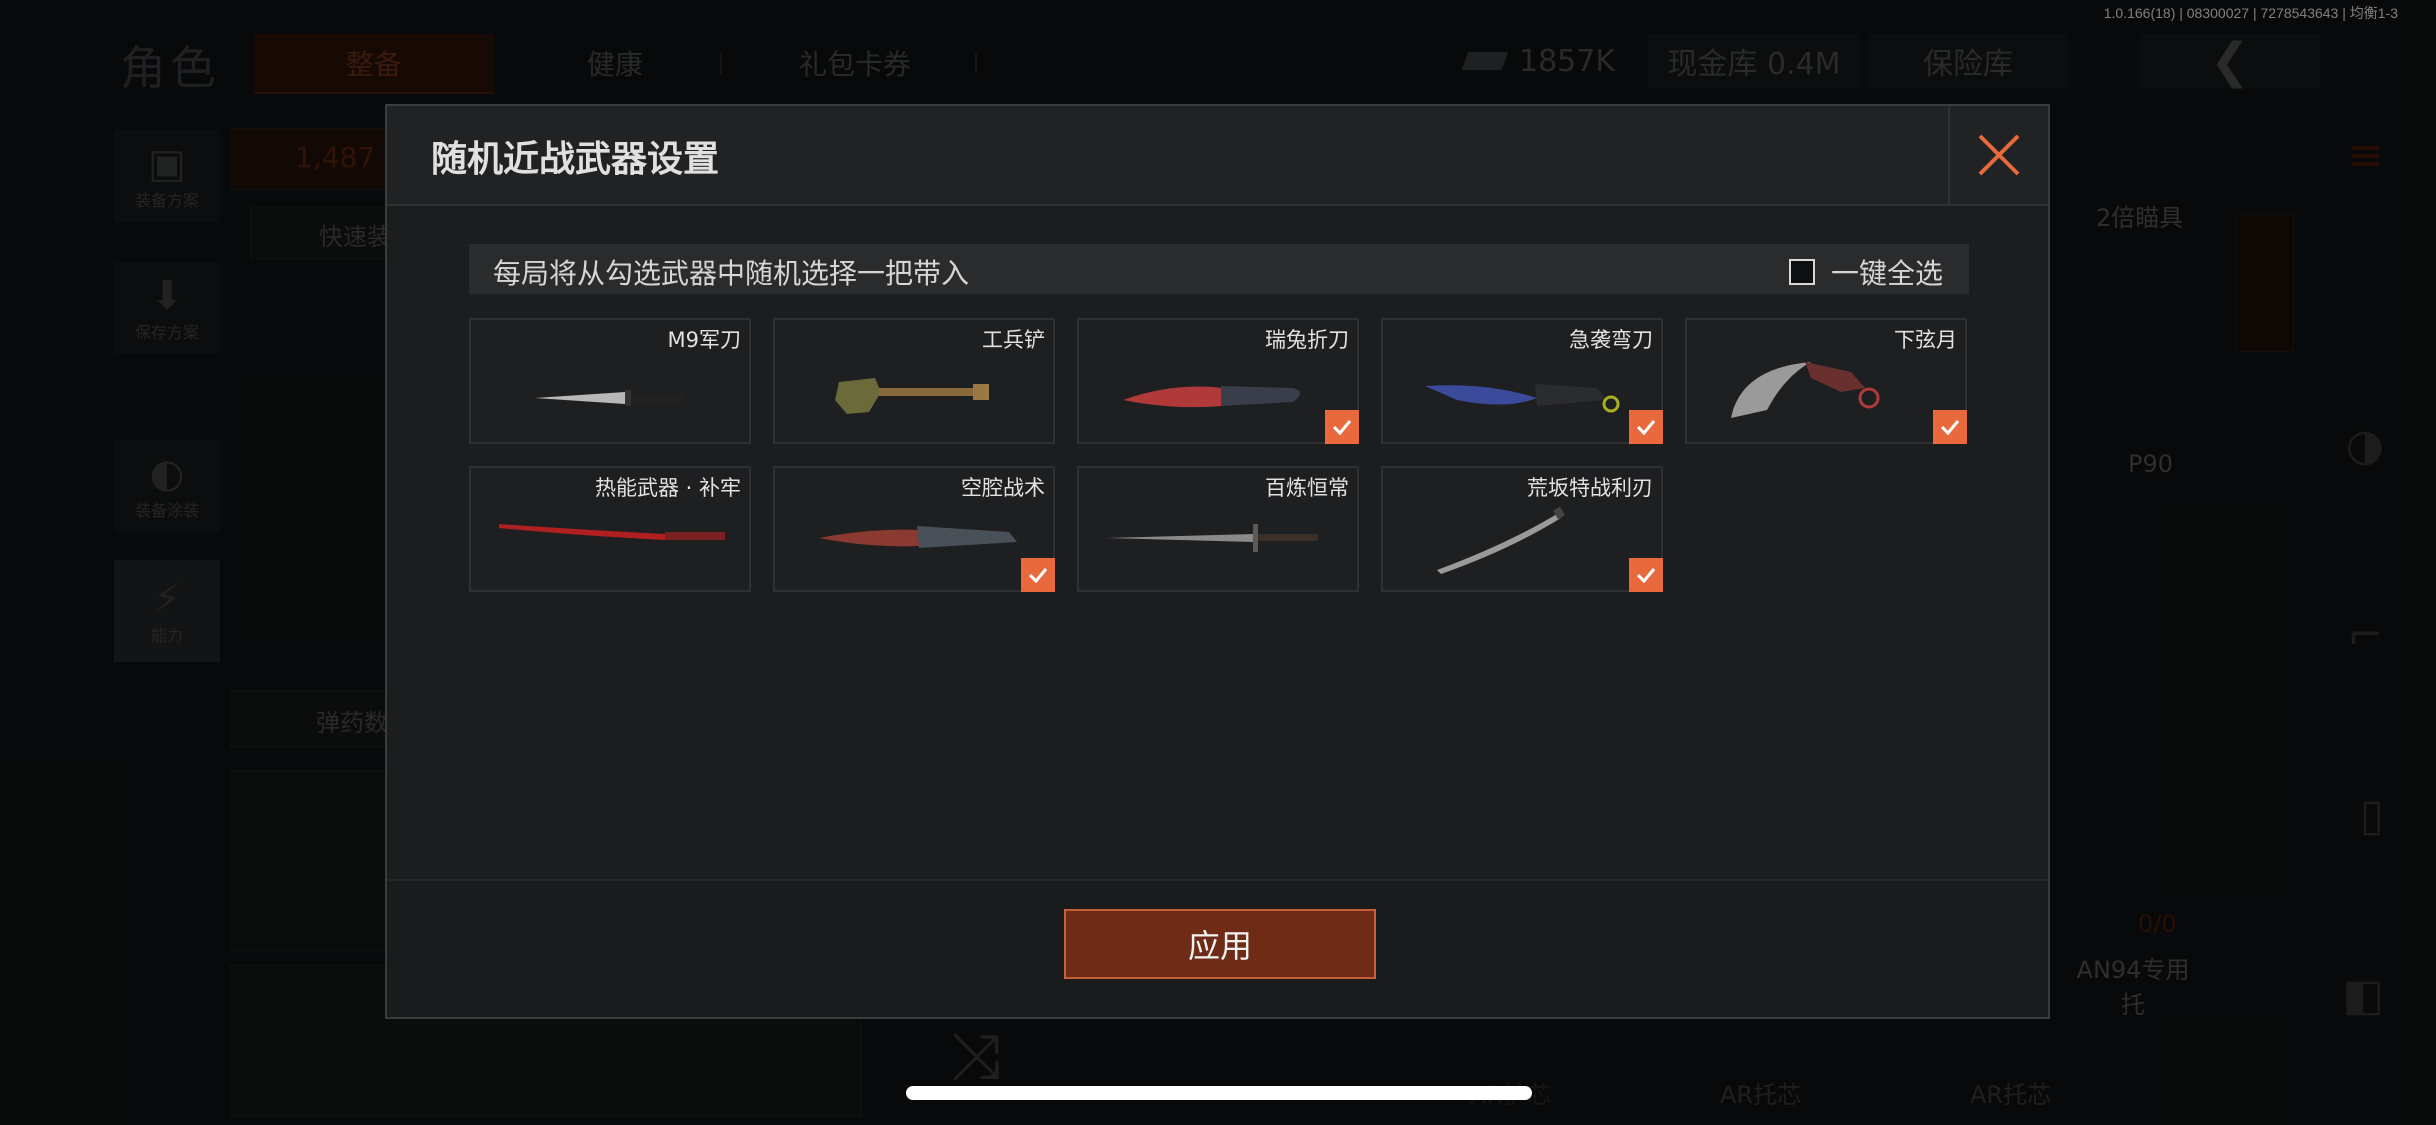 The image size is (2436, 1125). I want to click on info-bar: 每局将从勾选武器中随机选择一把带入 一键全选, so click(1219, 269).